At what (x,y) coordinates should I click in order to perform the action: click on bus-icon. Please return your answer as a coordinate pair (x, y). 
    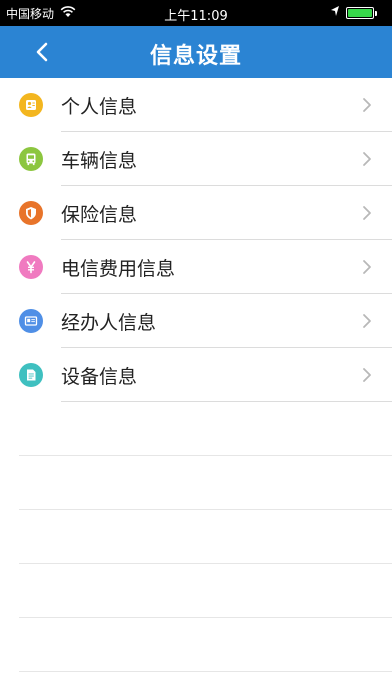
    Looking at the image, I should click on (31, 159).